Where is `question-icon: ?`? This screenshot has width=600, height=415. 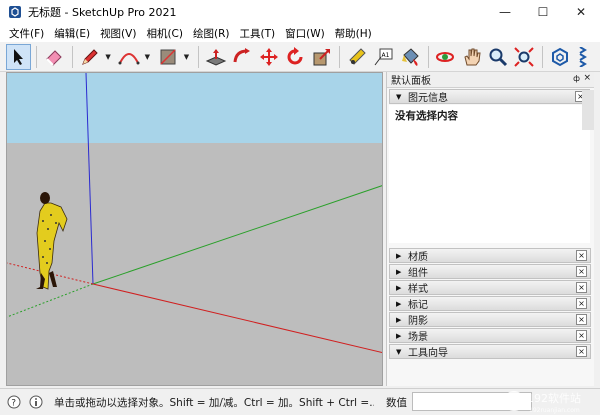
question-icon: ? is located at coordinates (14, 402).